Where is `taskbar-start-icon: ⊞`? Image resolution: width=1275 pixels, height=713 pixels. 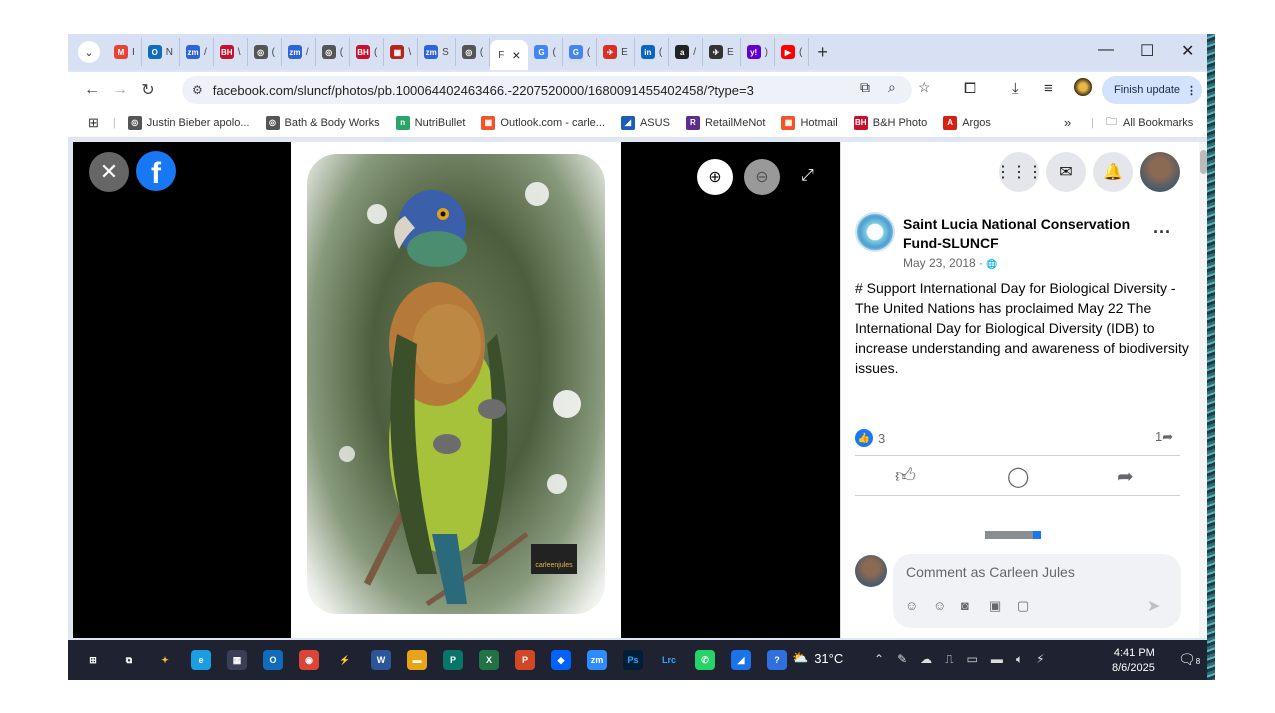 taskbar-start-icon: ⊞ is located at coordinates (93, 660).